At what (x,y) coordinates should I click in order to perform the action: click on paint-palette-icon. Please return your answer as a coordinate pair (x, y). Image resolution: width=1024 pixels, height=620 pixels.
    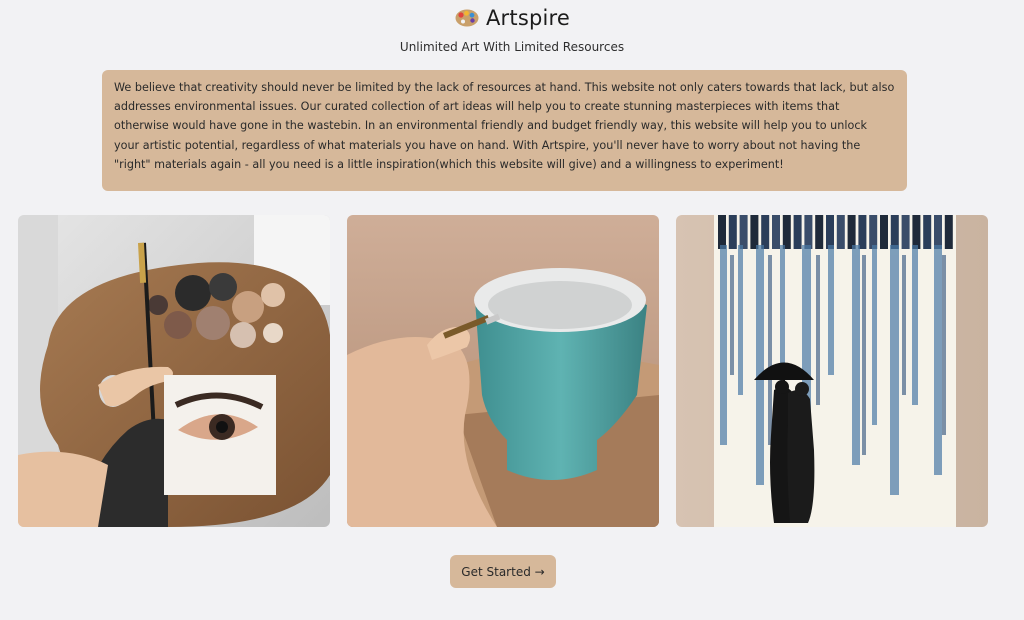
    Looking at the image, I should click on (467, 18).